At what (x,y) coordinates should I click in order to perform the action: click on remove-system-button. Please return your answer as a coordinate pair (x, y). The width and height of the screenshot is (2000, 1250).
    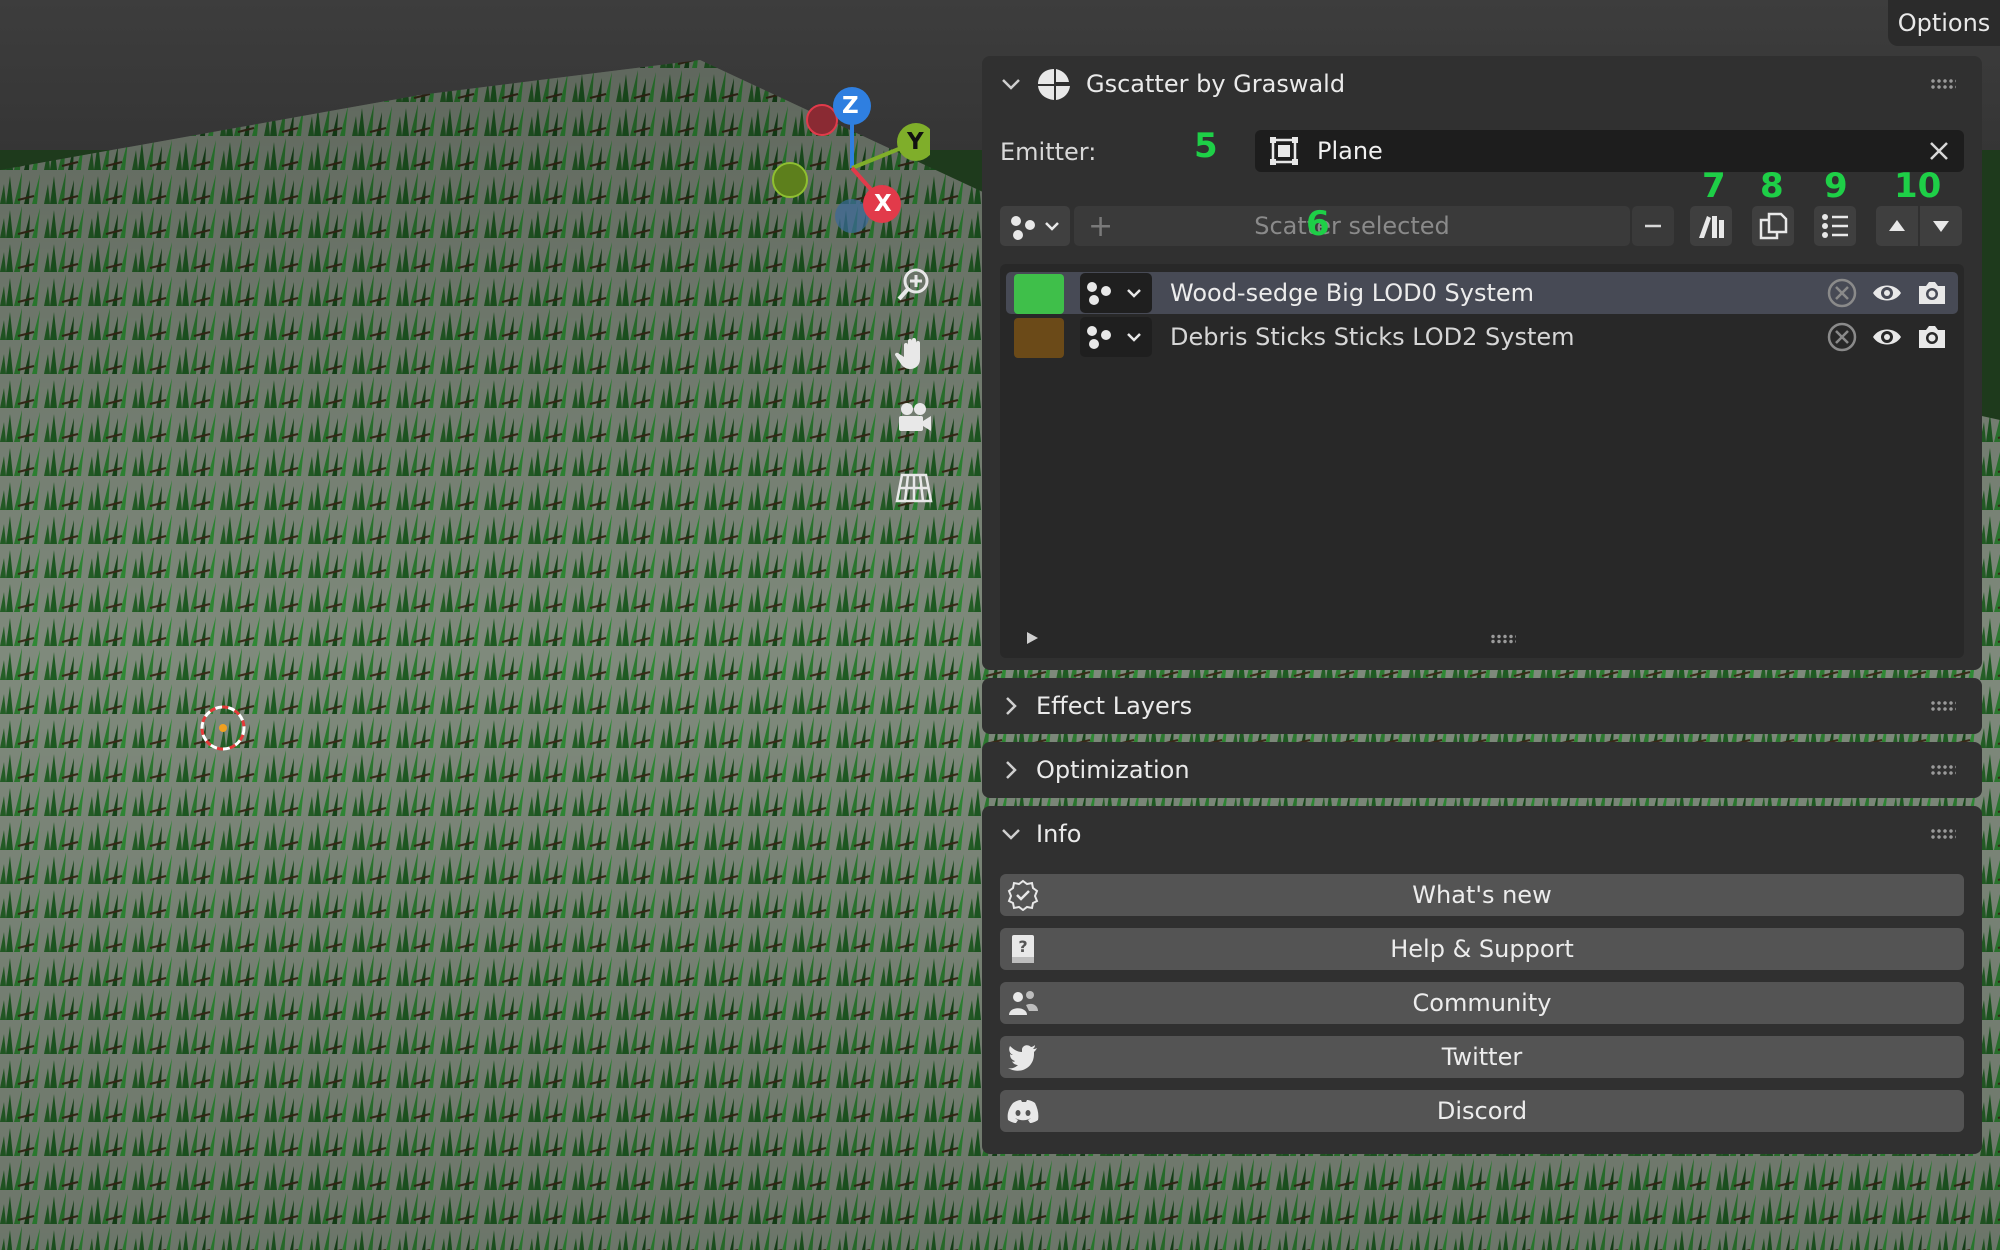
    Looking at the image, I should click on (1653, 226).